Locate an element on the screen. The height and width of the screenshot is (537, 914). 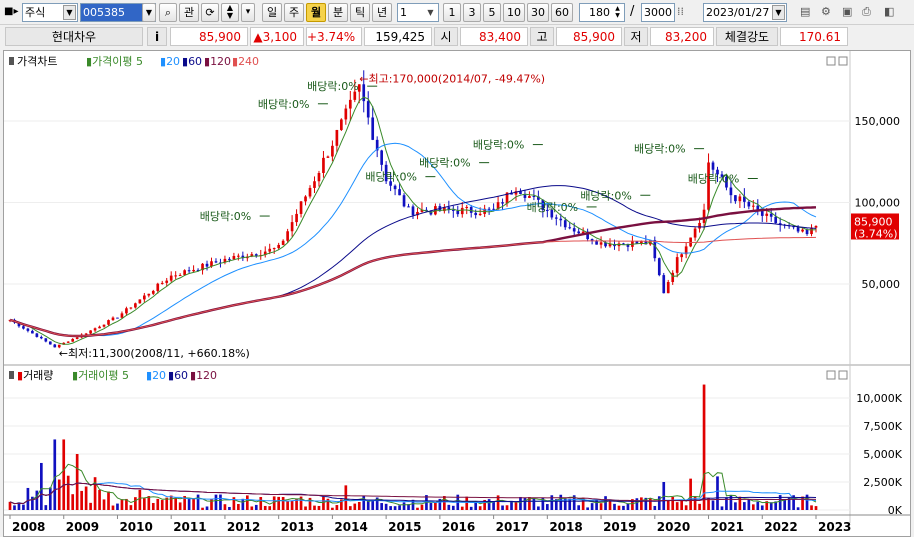
count-input: 180 ▲ ▼ is located at coordinates (602, 12).